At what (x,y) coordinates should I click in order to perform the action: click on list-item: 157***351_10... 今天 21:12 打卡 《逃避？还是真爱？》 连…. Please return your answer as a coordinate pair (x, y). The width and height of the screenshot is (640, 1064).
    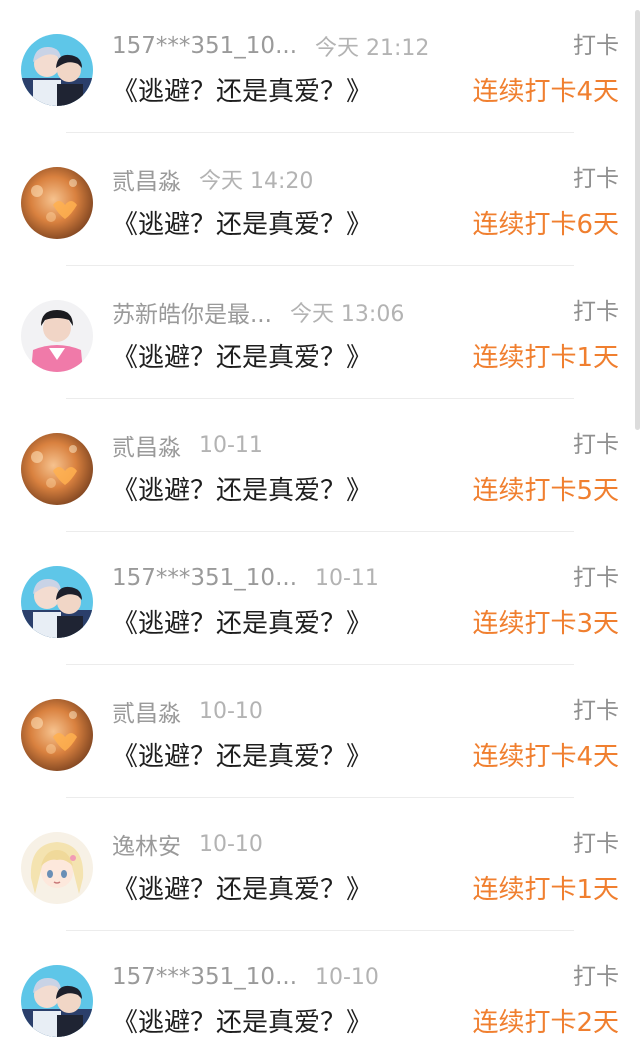
    Looking at the image, I should click on (320, 66).